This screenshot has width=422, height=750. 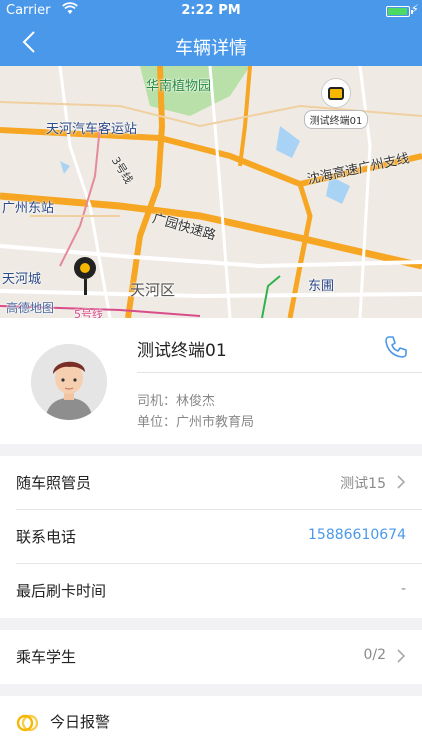 What do you see at coordinates (28, 208) in the screenshot?
I see `map-label-guangzhou-east: 广州东站` at bounding box center [28, 208].